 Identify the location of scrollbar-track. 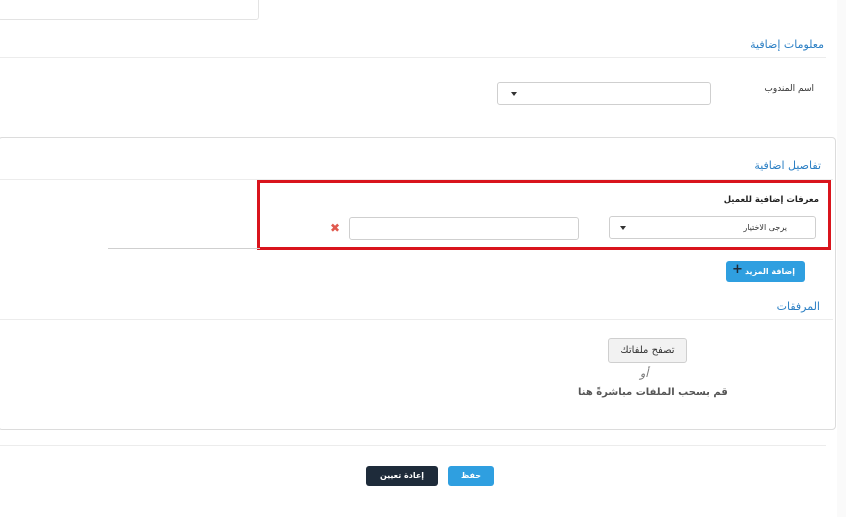
(841, 258).